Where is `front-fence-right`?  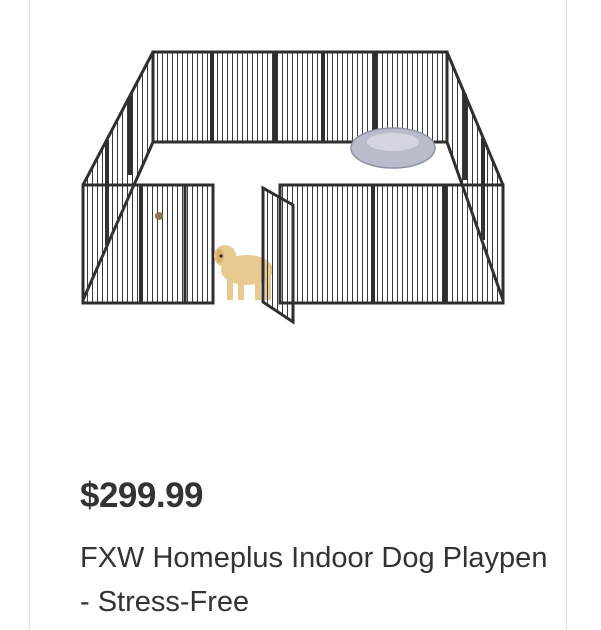 front-fence-right is located at coordinates (391, 244).